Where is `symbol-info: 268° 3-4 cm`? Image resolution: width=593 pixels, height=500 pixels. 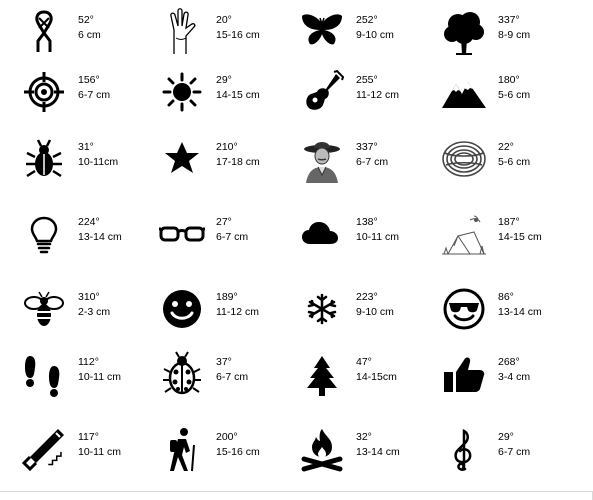
symbol-info: 268° 3-4 cm is located at coordinates (514, 370).